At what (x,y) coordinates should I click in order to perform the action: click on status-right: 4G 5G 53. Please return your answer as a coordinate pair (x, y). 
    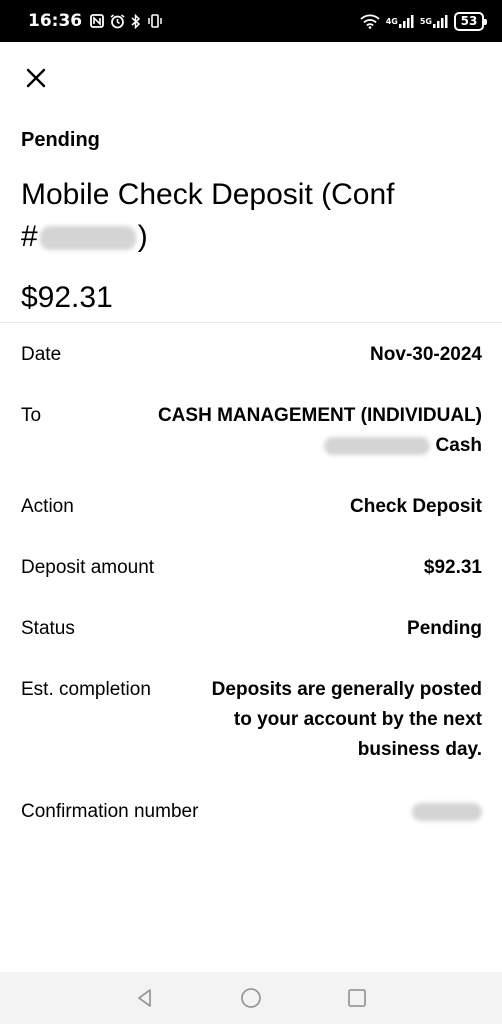
    Looking at the image, I should click on (423, 21).